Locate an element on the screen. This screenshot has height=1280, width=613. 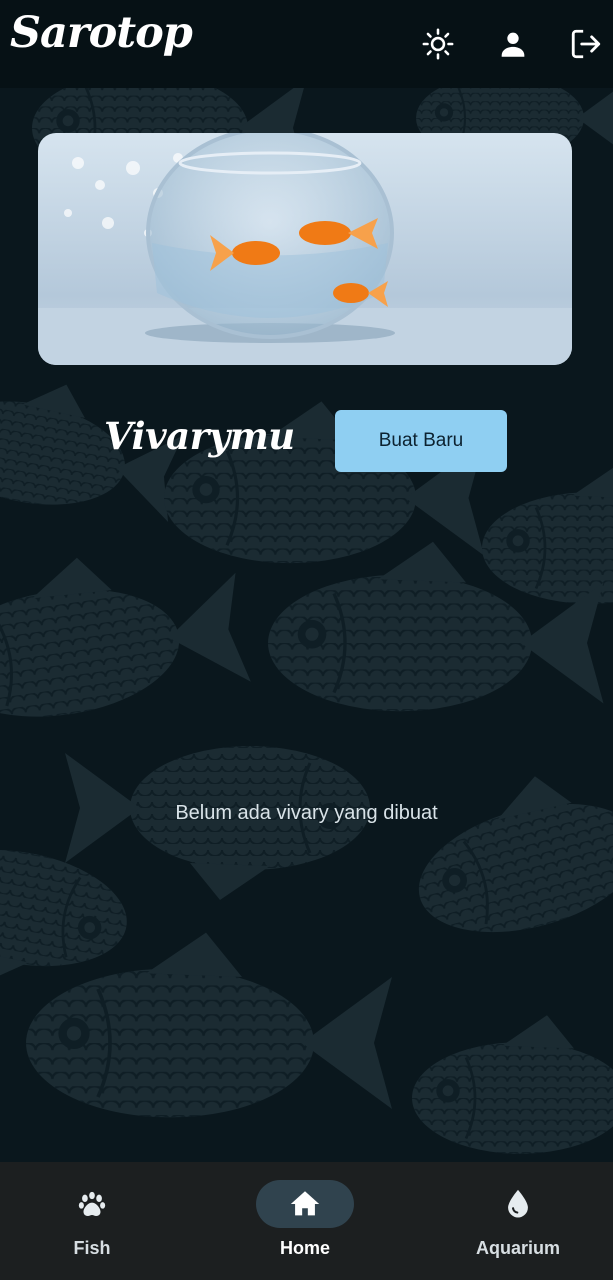
bottom-navigation: Fish Home Aquarium is located at coordinates (306, 1221).